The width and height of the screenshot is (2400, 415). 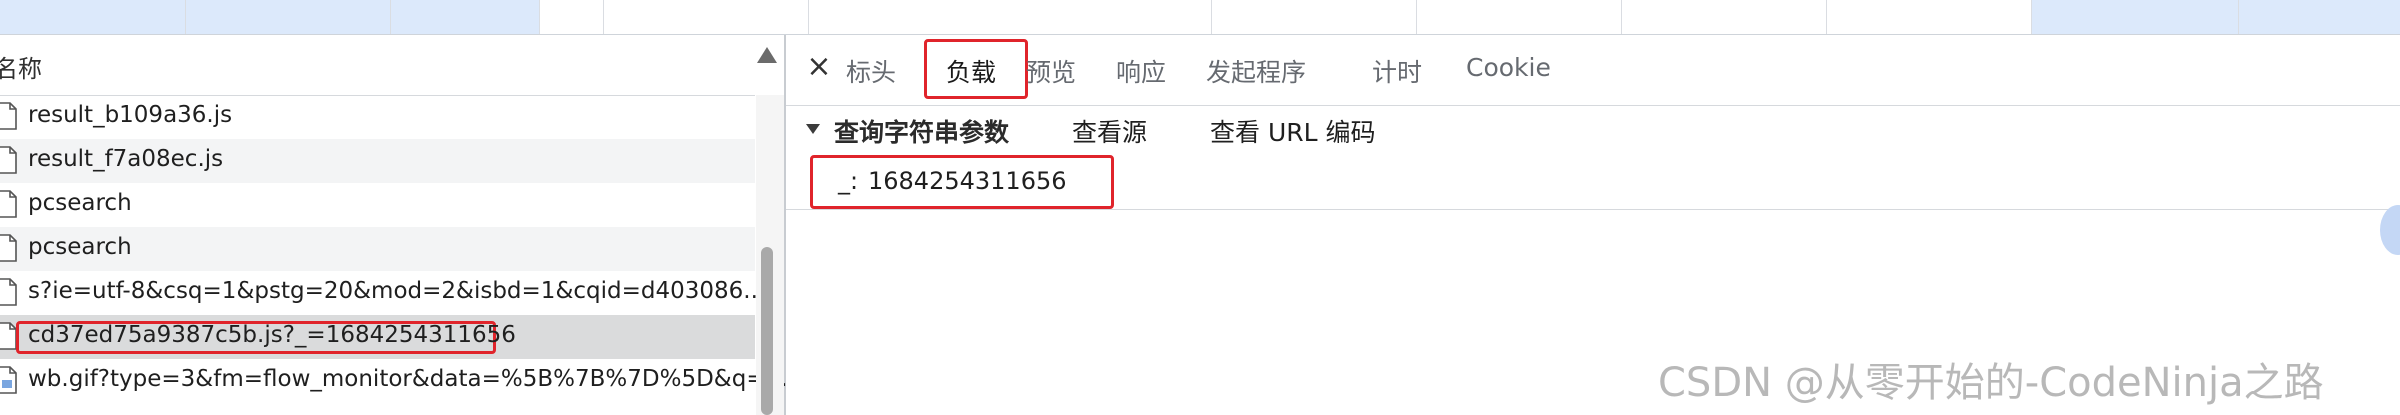 I want to click on table-row-selected: cd37ed75a9387c5b.js?_=1684254311656, so click(x=377, y=337).